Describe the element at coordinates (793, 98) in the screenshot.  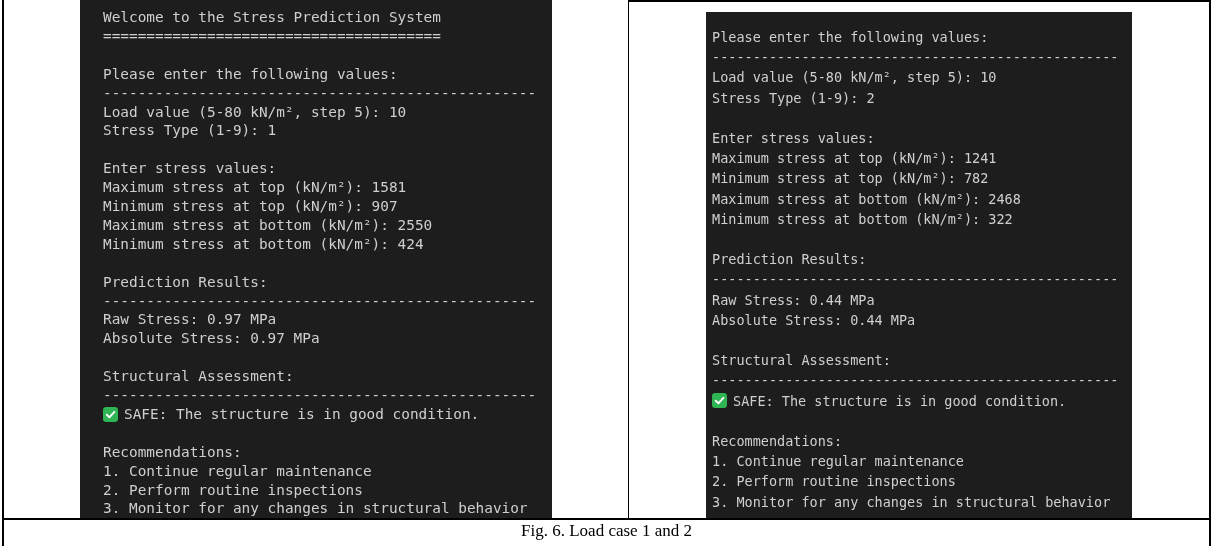
I see `terminal-line: Stress Type (1-9): 2` at that location.